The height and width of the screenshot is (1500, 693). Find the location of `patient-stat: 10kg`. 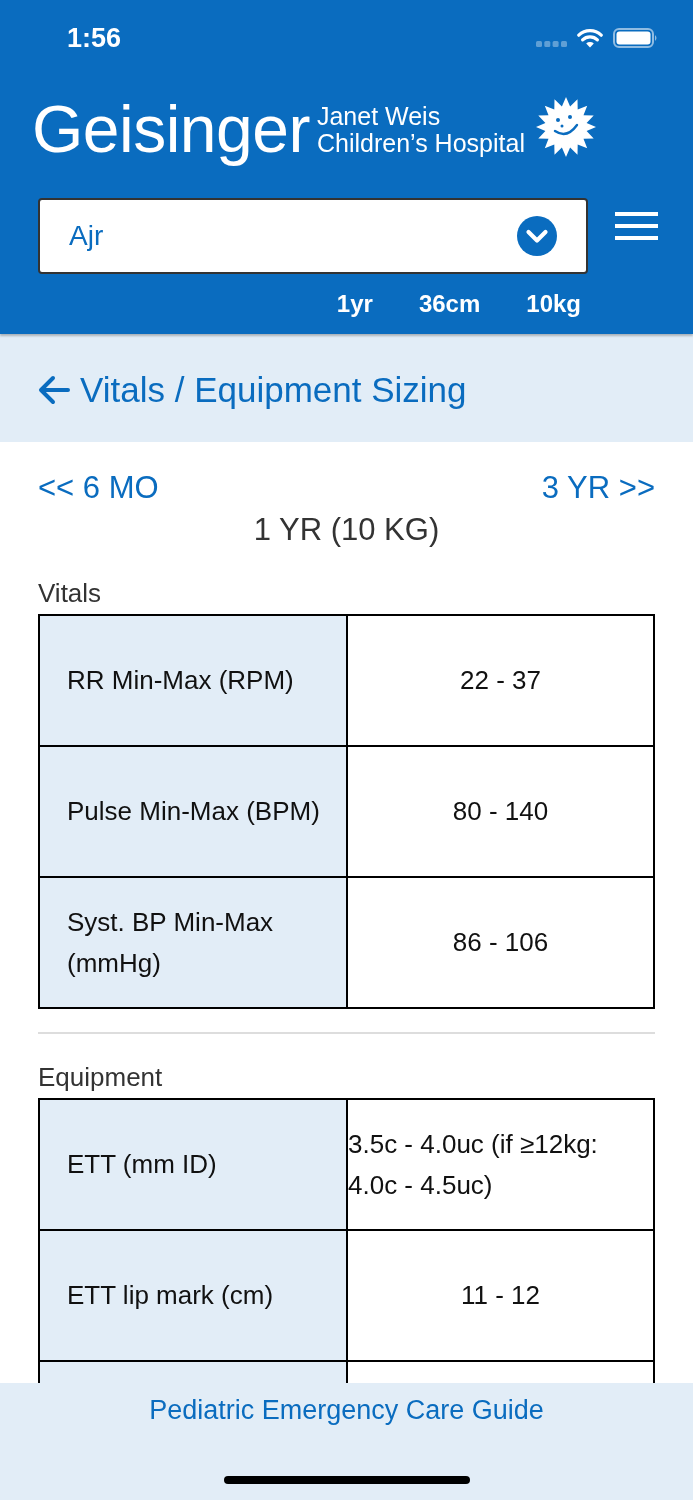

patient-stat: 10kg is located at coordinates (553, 304).